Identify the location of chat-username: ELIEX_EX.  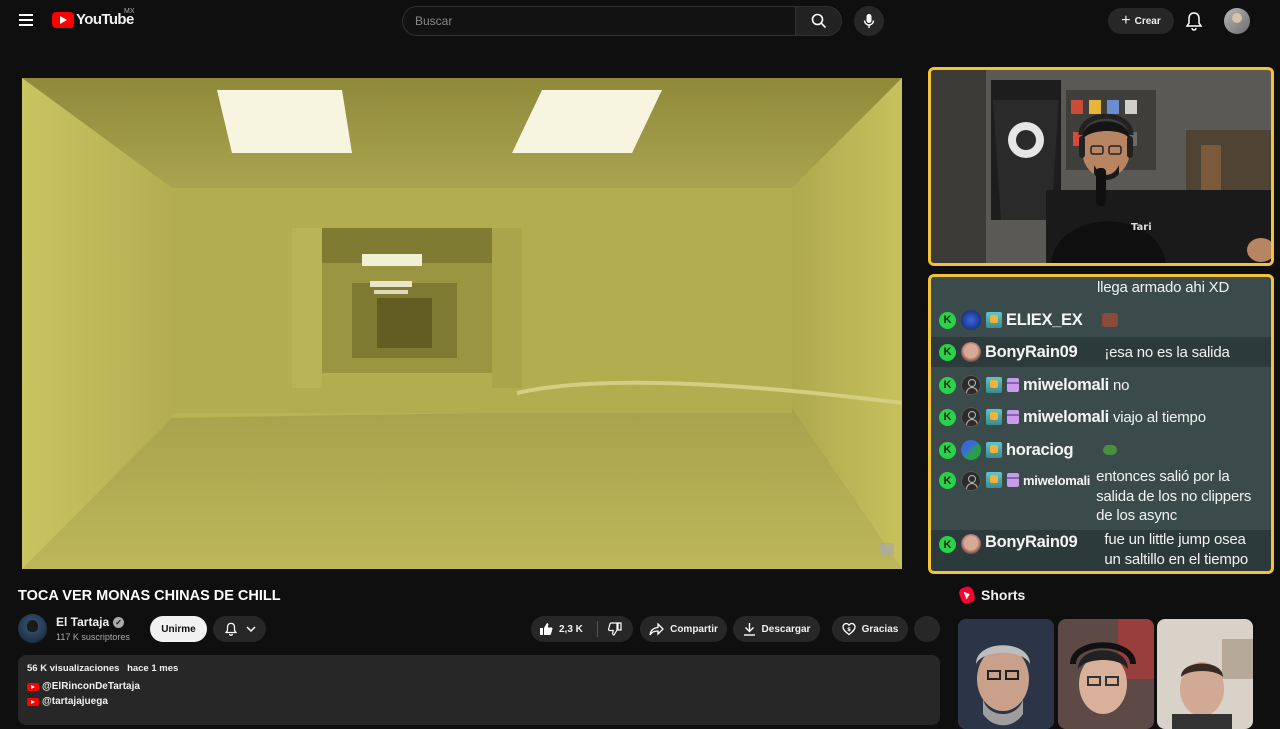
(1044, 319).